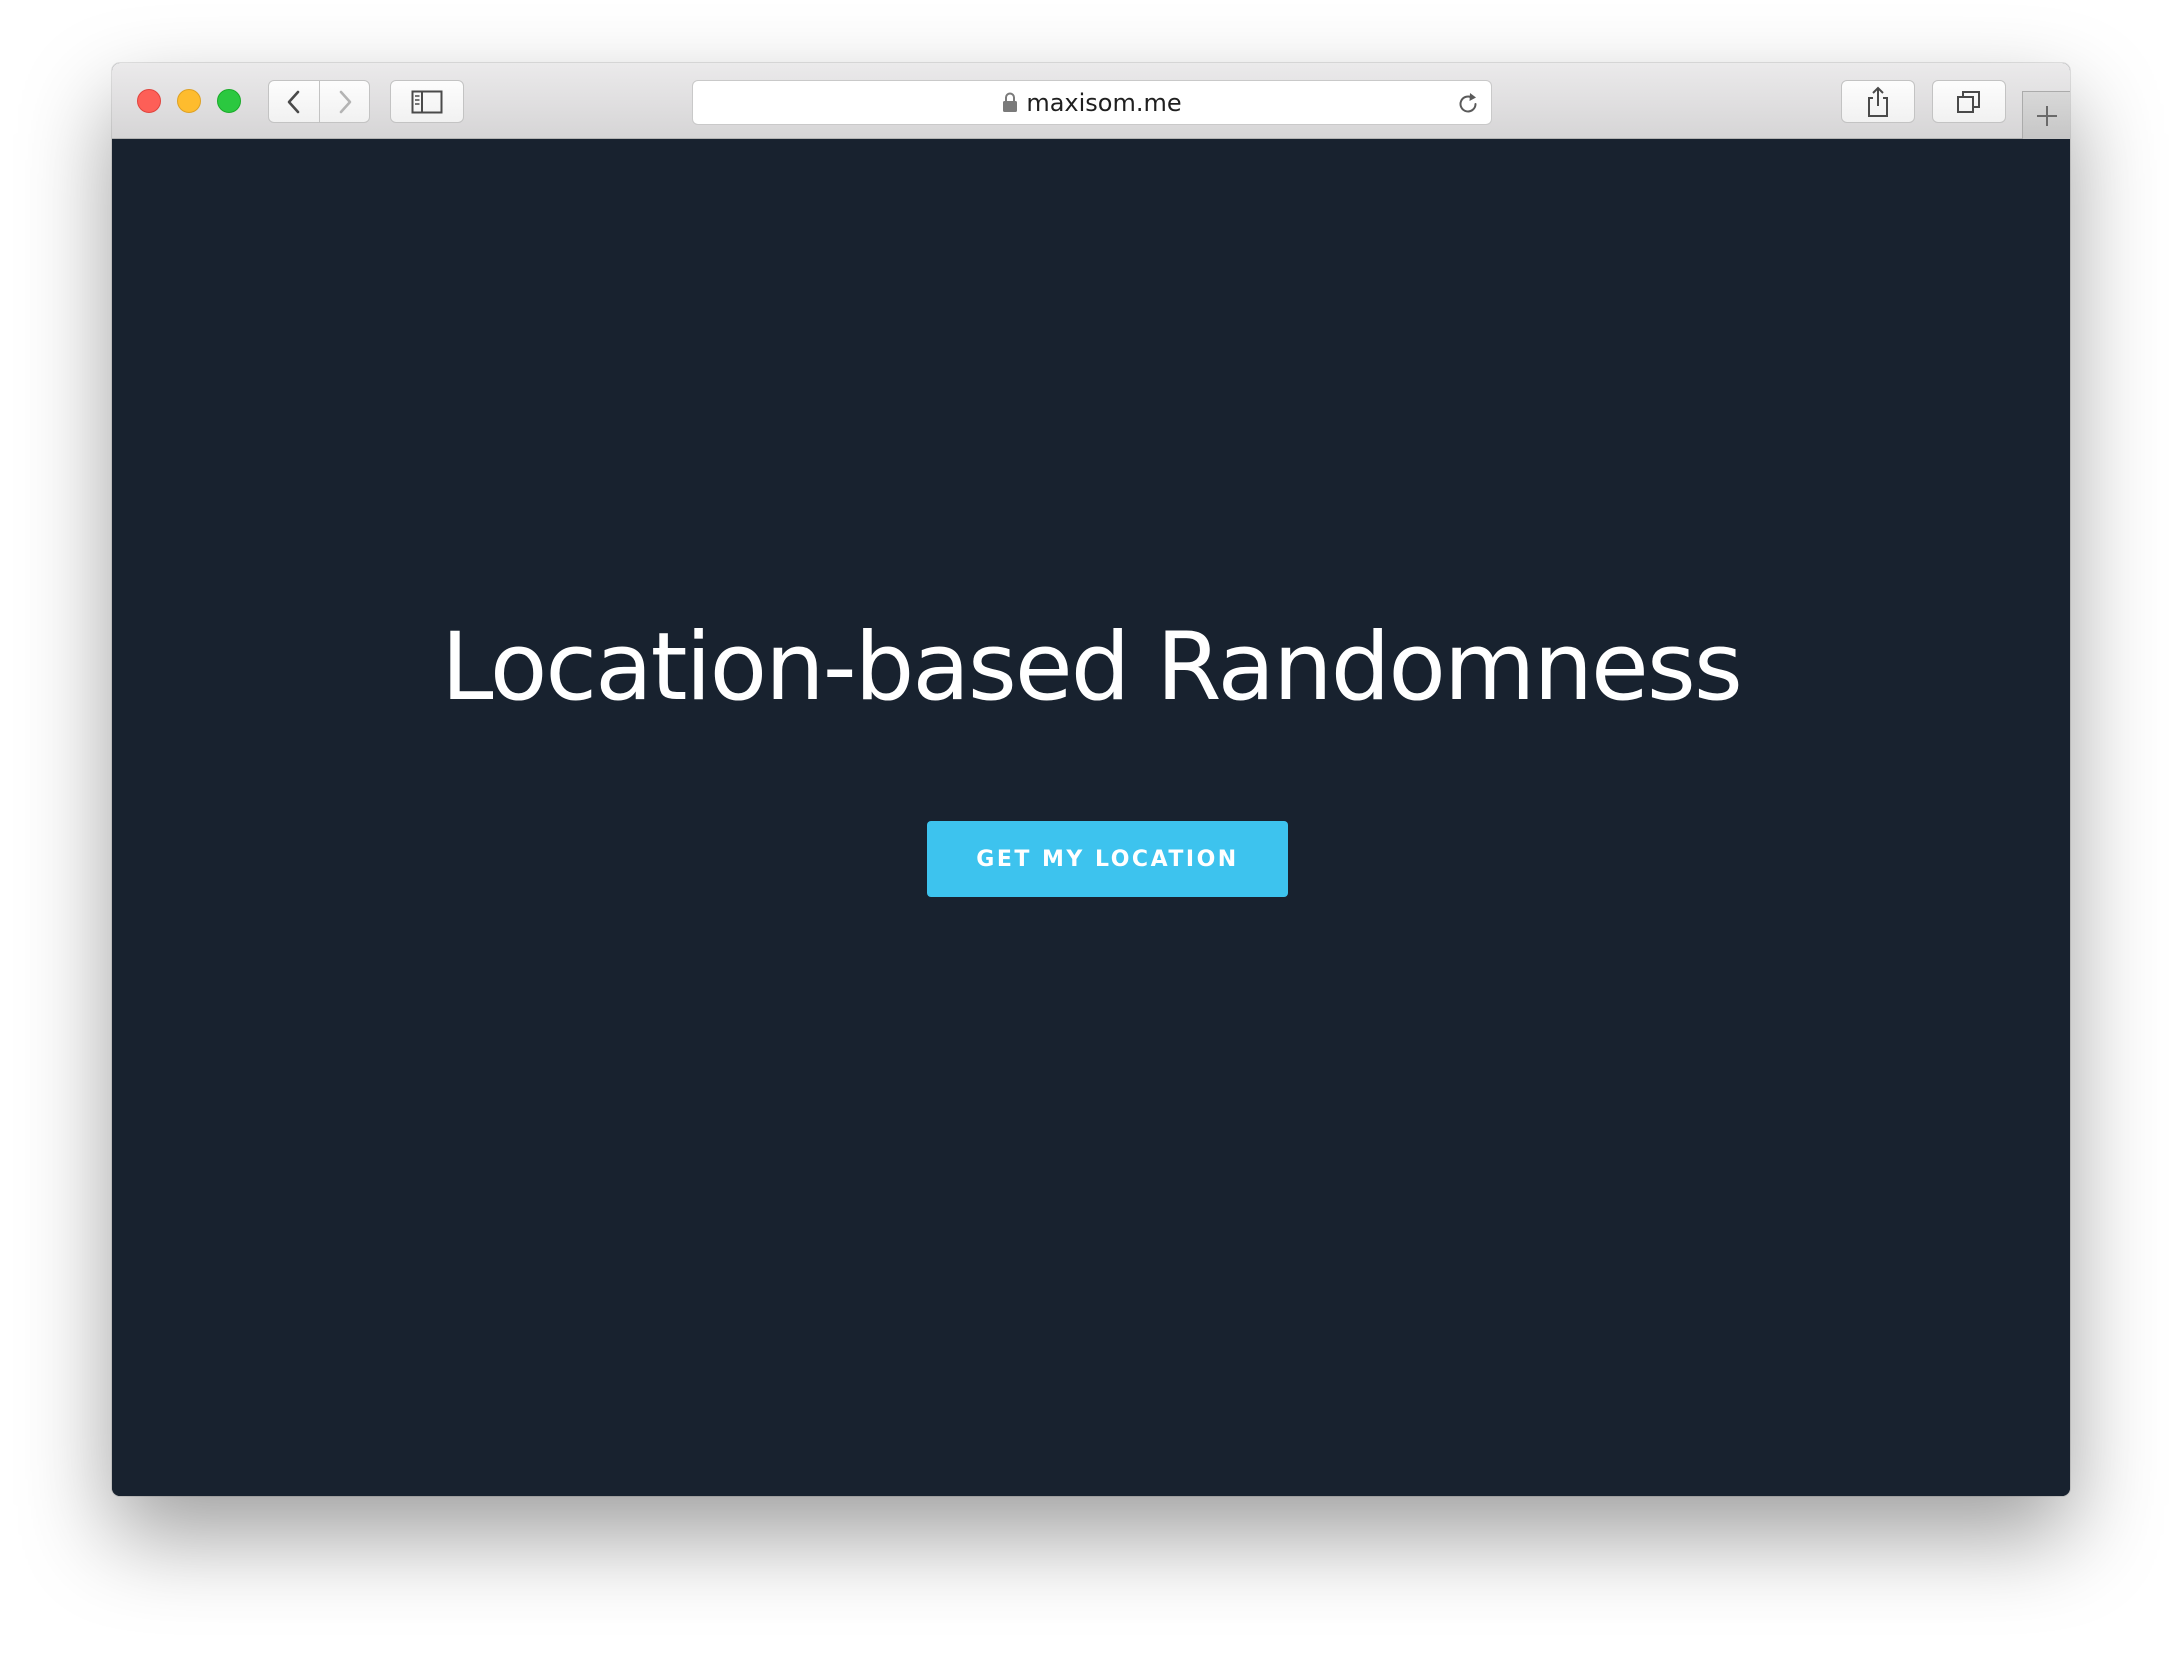 This screenshot has width=2182, height=1656. What do you see at coordinates (1010, 102) in the screenshot?
I see `lock-icon` at bounding box center [1010, 102].